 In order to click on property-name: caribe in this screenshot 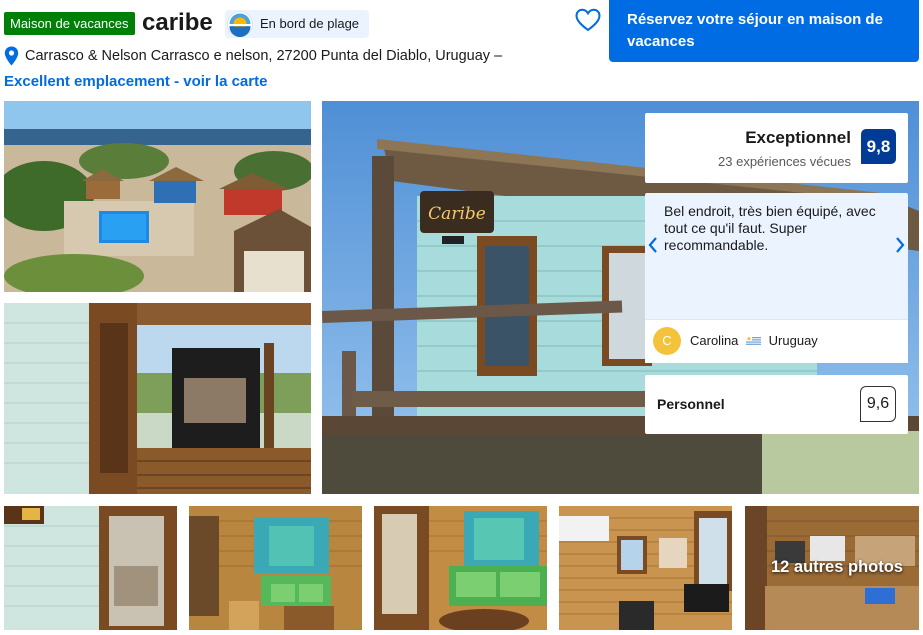, I will do `click(177, 22)`.